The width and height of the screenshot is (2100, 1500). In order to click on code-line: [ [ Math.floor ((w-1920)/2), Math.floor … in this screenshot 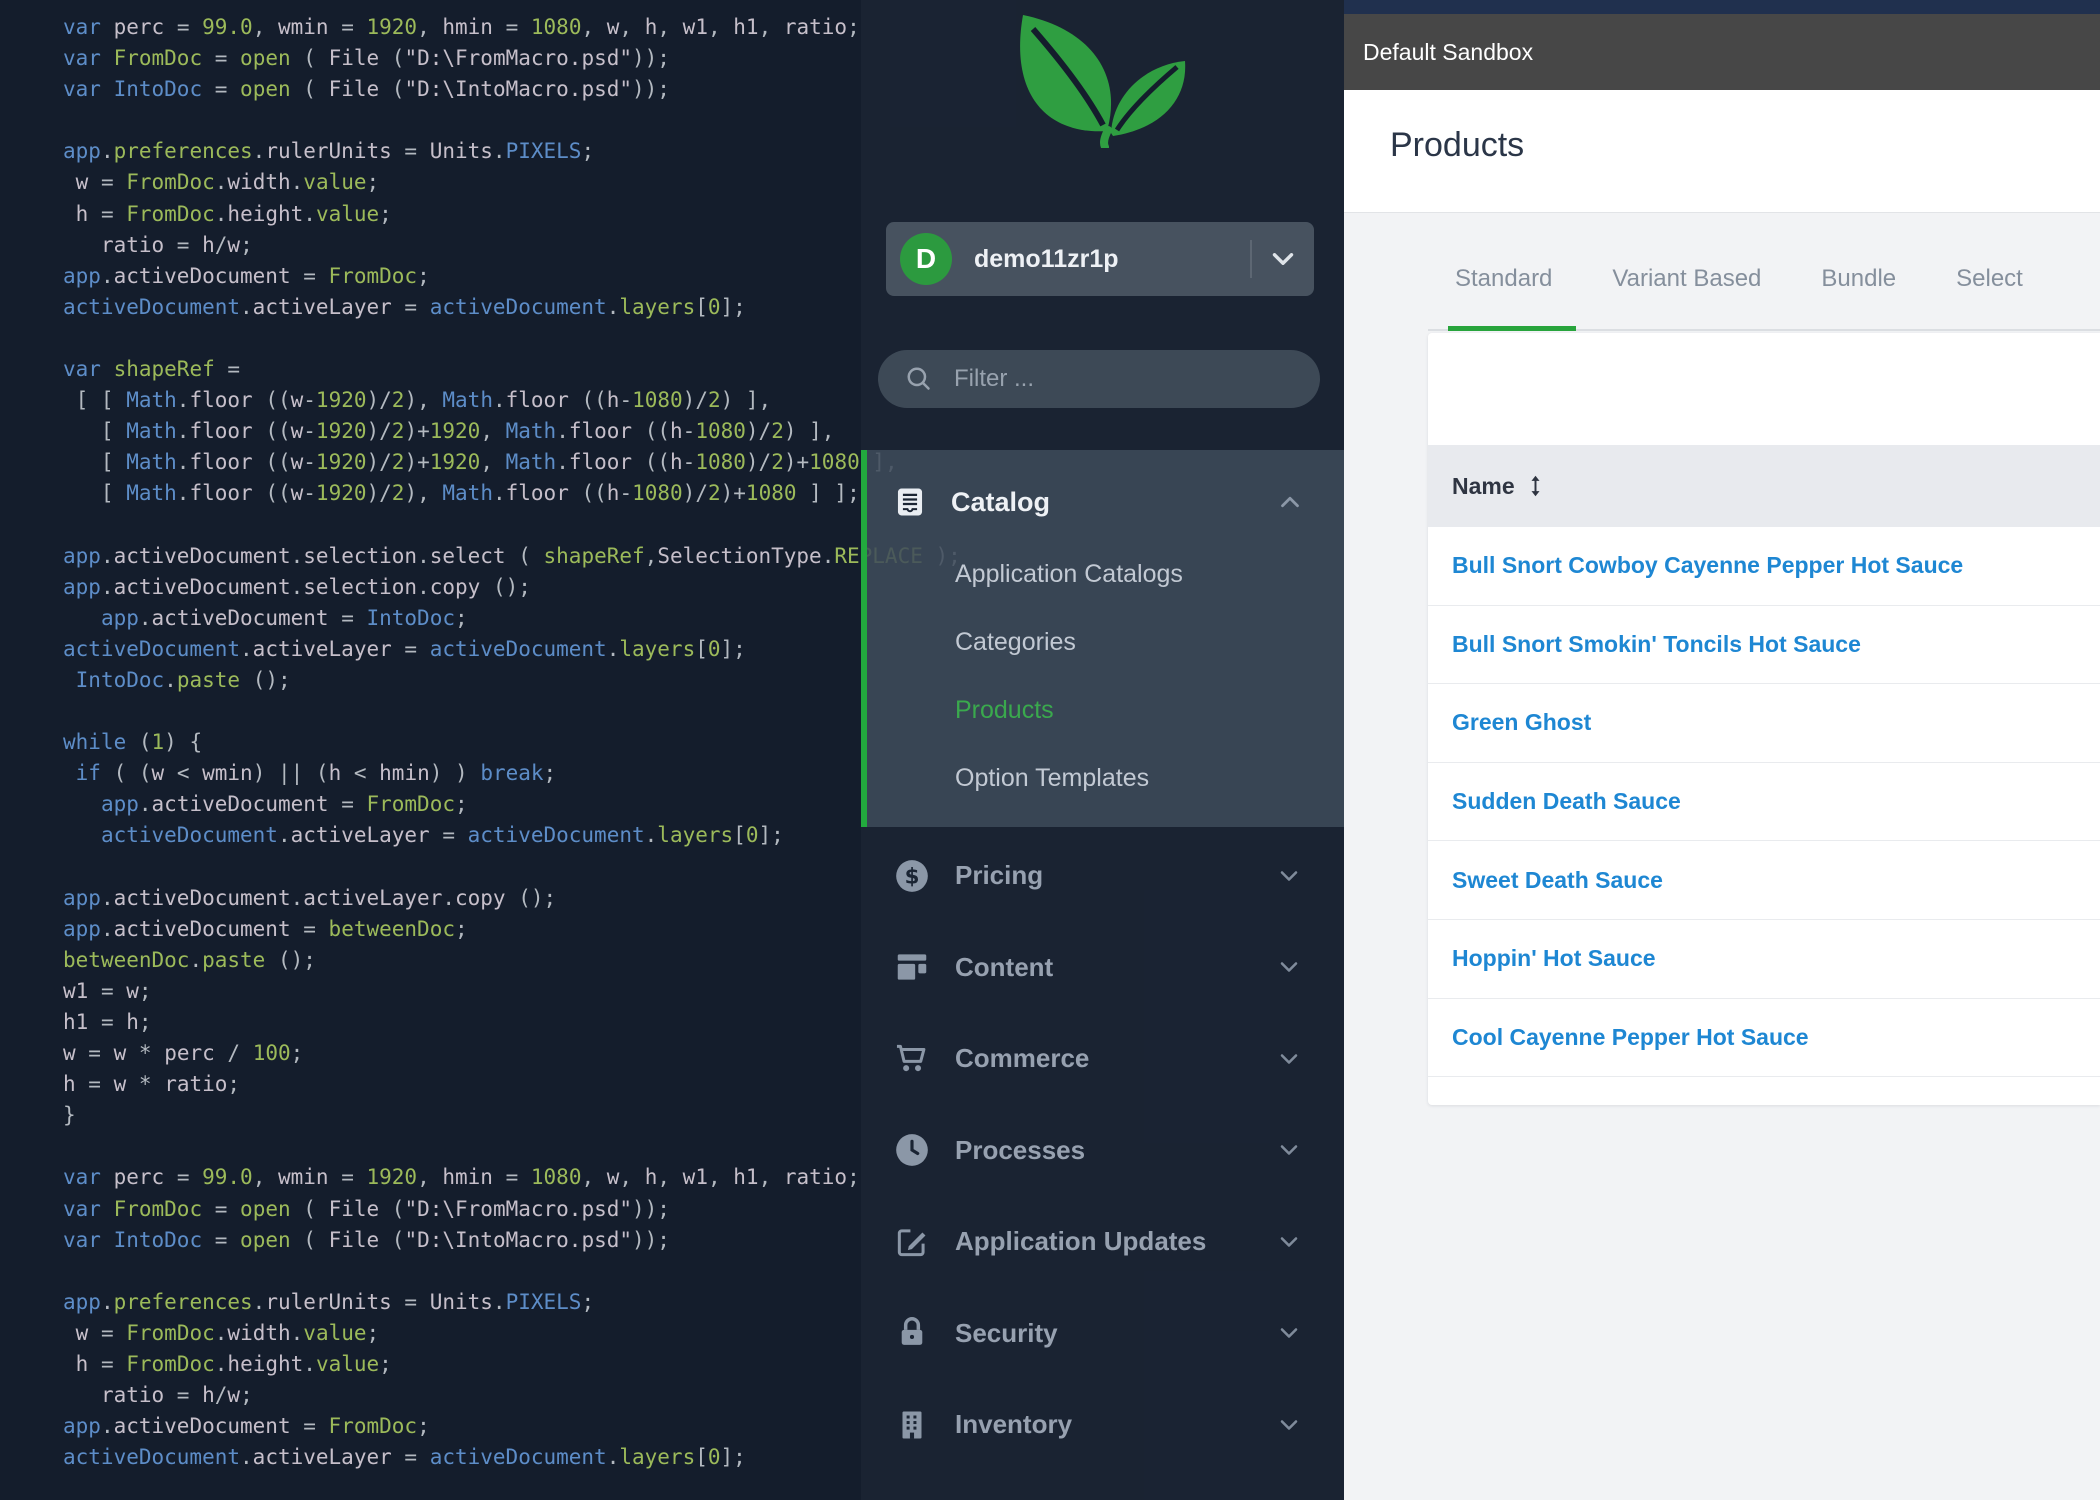, I will do `click(417, 400)`.